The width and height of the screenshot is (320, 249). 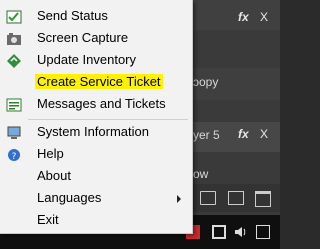 What do you see at coordinates (206, 82) in the screenshot?
I see `bg-text-copy: ɔopy` at bounding box center [206, 82].